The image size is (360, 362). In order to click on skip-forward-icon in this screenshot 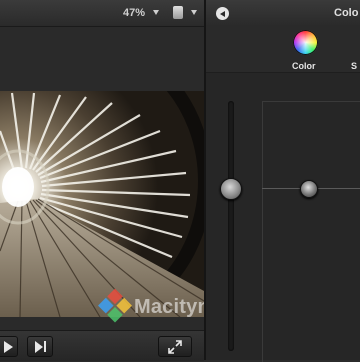, I will do `click(40, 346)`.